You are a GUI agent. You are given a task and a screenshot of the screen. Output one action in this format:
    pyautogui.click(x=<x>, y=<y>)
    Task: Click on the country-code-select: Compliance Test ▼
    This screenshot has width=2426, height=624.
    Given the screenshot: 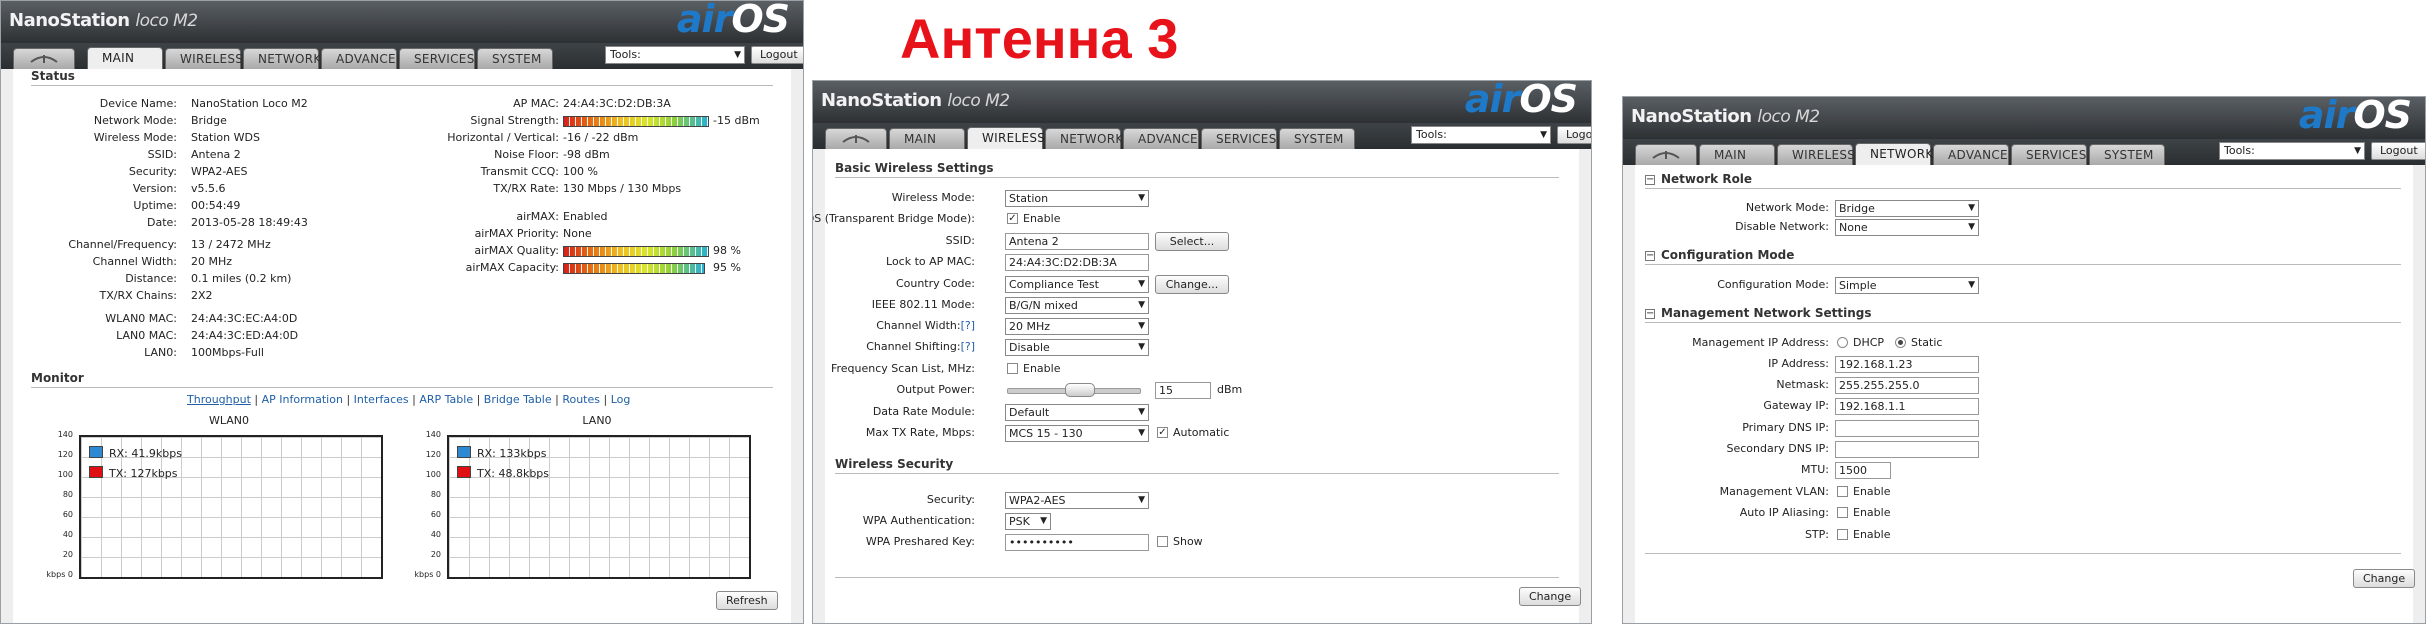 What is the action you would take?
    pyautogui.click(x=1077, y=284)
    